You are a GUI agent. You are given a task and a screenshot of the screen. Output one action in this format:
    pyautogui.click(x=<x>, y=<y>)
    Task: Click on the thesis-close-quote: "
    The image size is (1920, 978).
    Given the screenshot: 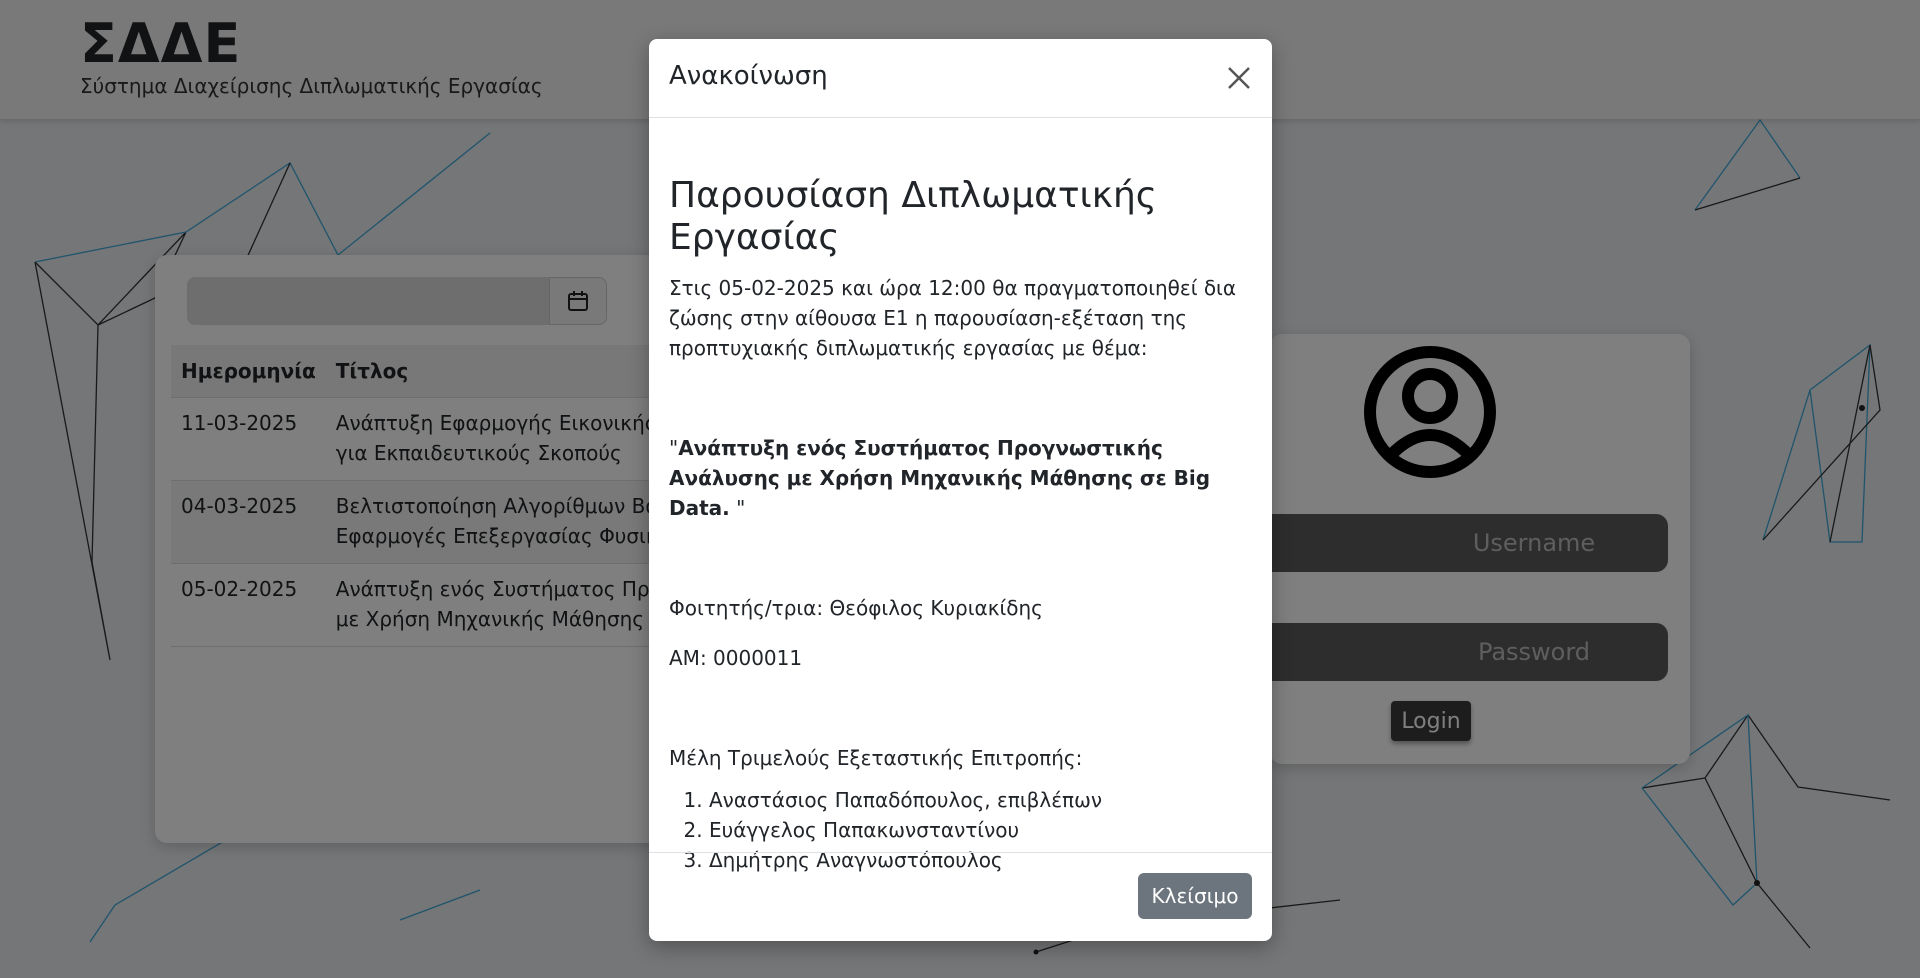 What is the action you would take?
    pyautogui.click(x=737, y=508)
    